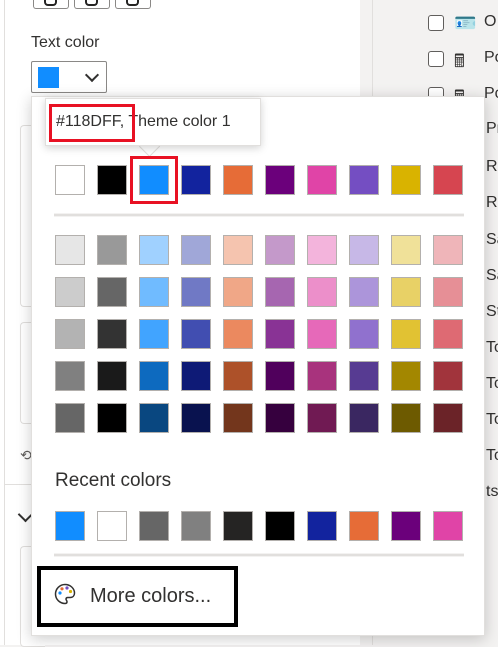 Image resolution: width=498 pixels, height=647 pixels. I want to click on field-label: Po, so click(491, 57).